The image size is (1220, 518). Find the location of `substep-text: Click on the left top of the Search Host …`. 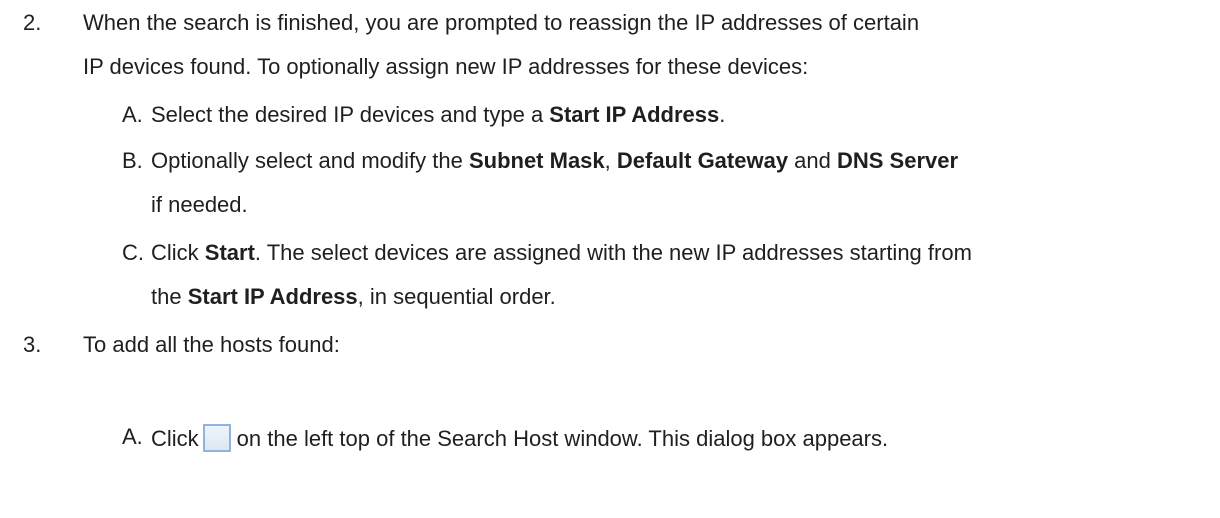

substep-text: Click on the left top of the Search Host … is located at coordinates (520, 438).